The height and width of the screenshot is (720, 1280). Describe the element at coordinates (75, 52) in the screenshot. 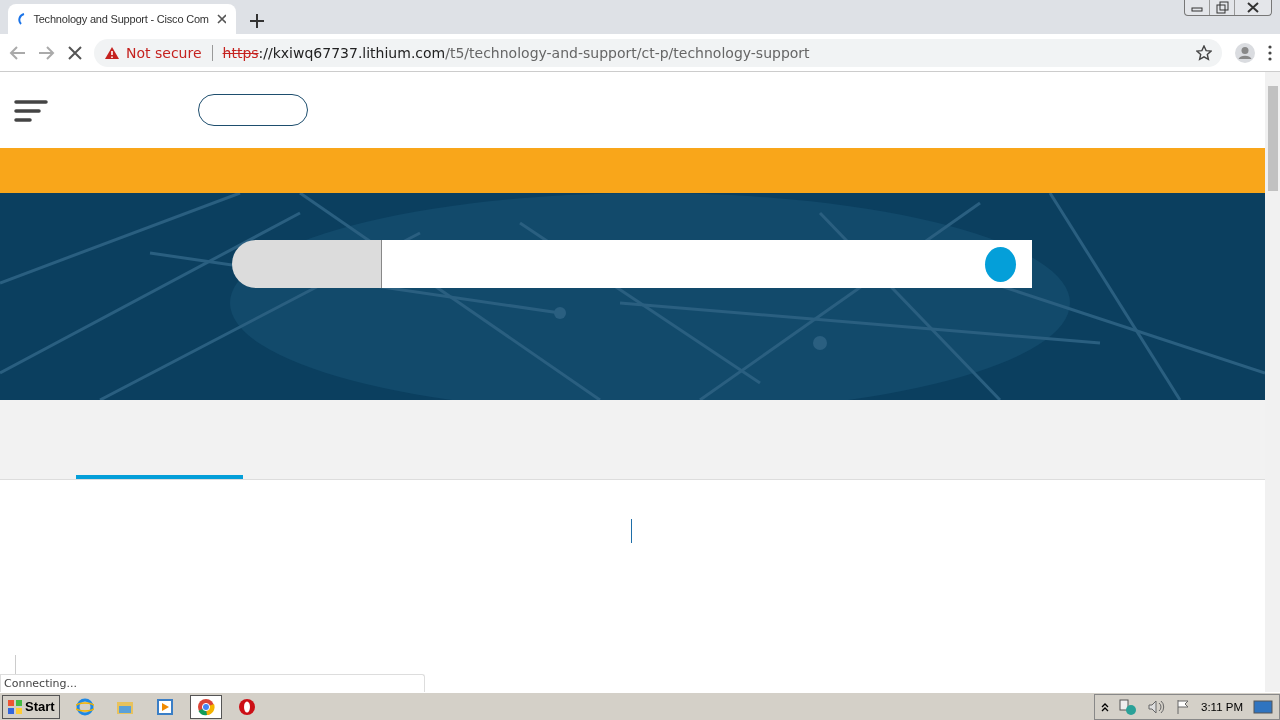

I see `stop-icon` at that location.